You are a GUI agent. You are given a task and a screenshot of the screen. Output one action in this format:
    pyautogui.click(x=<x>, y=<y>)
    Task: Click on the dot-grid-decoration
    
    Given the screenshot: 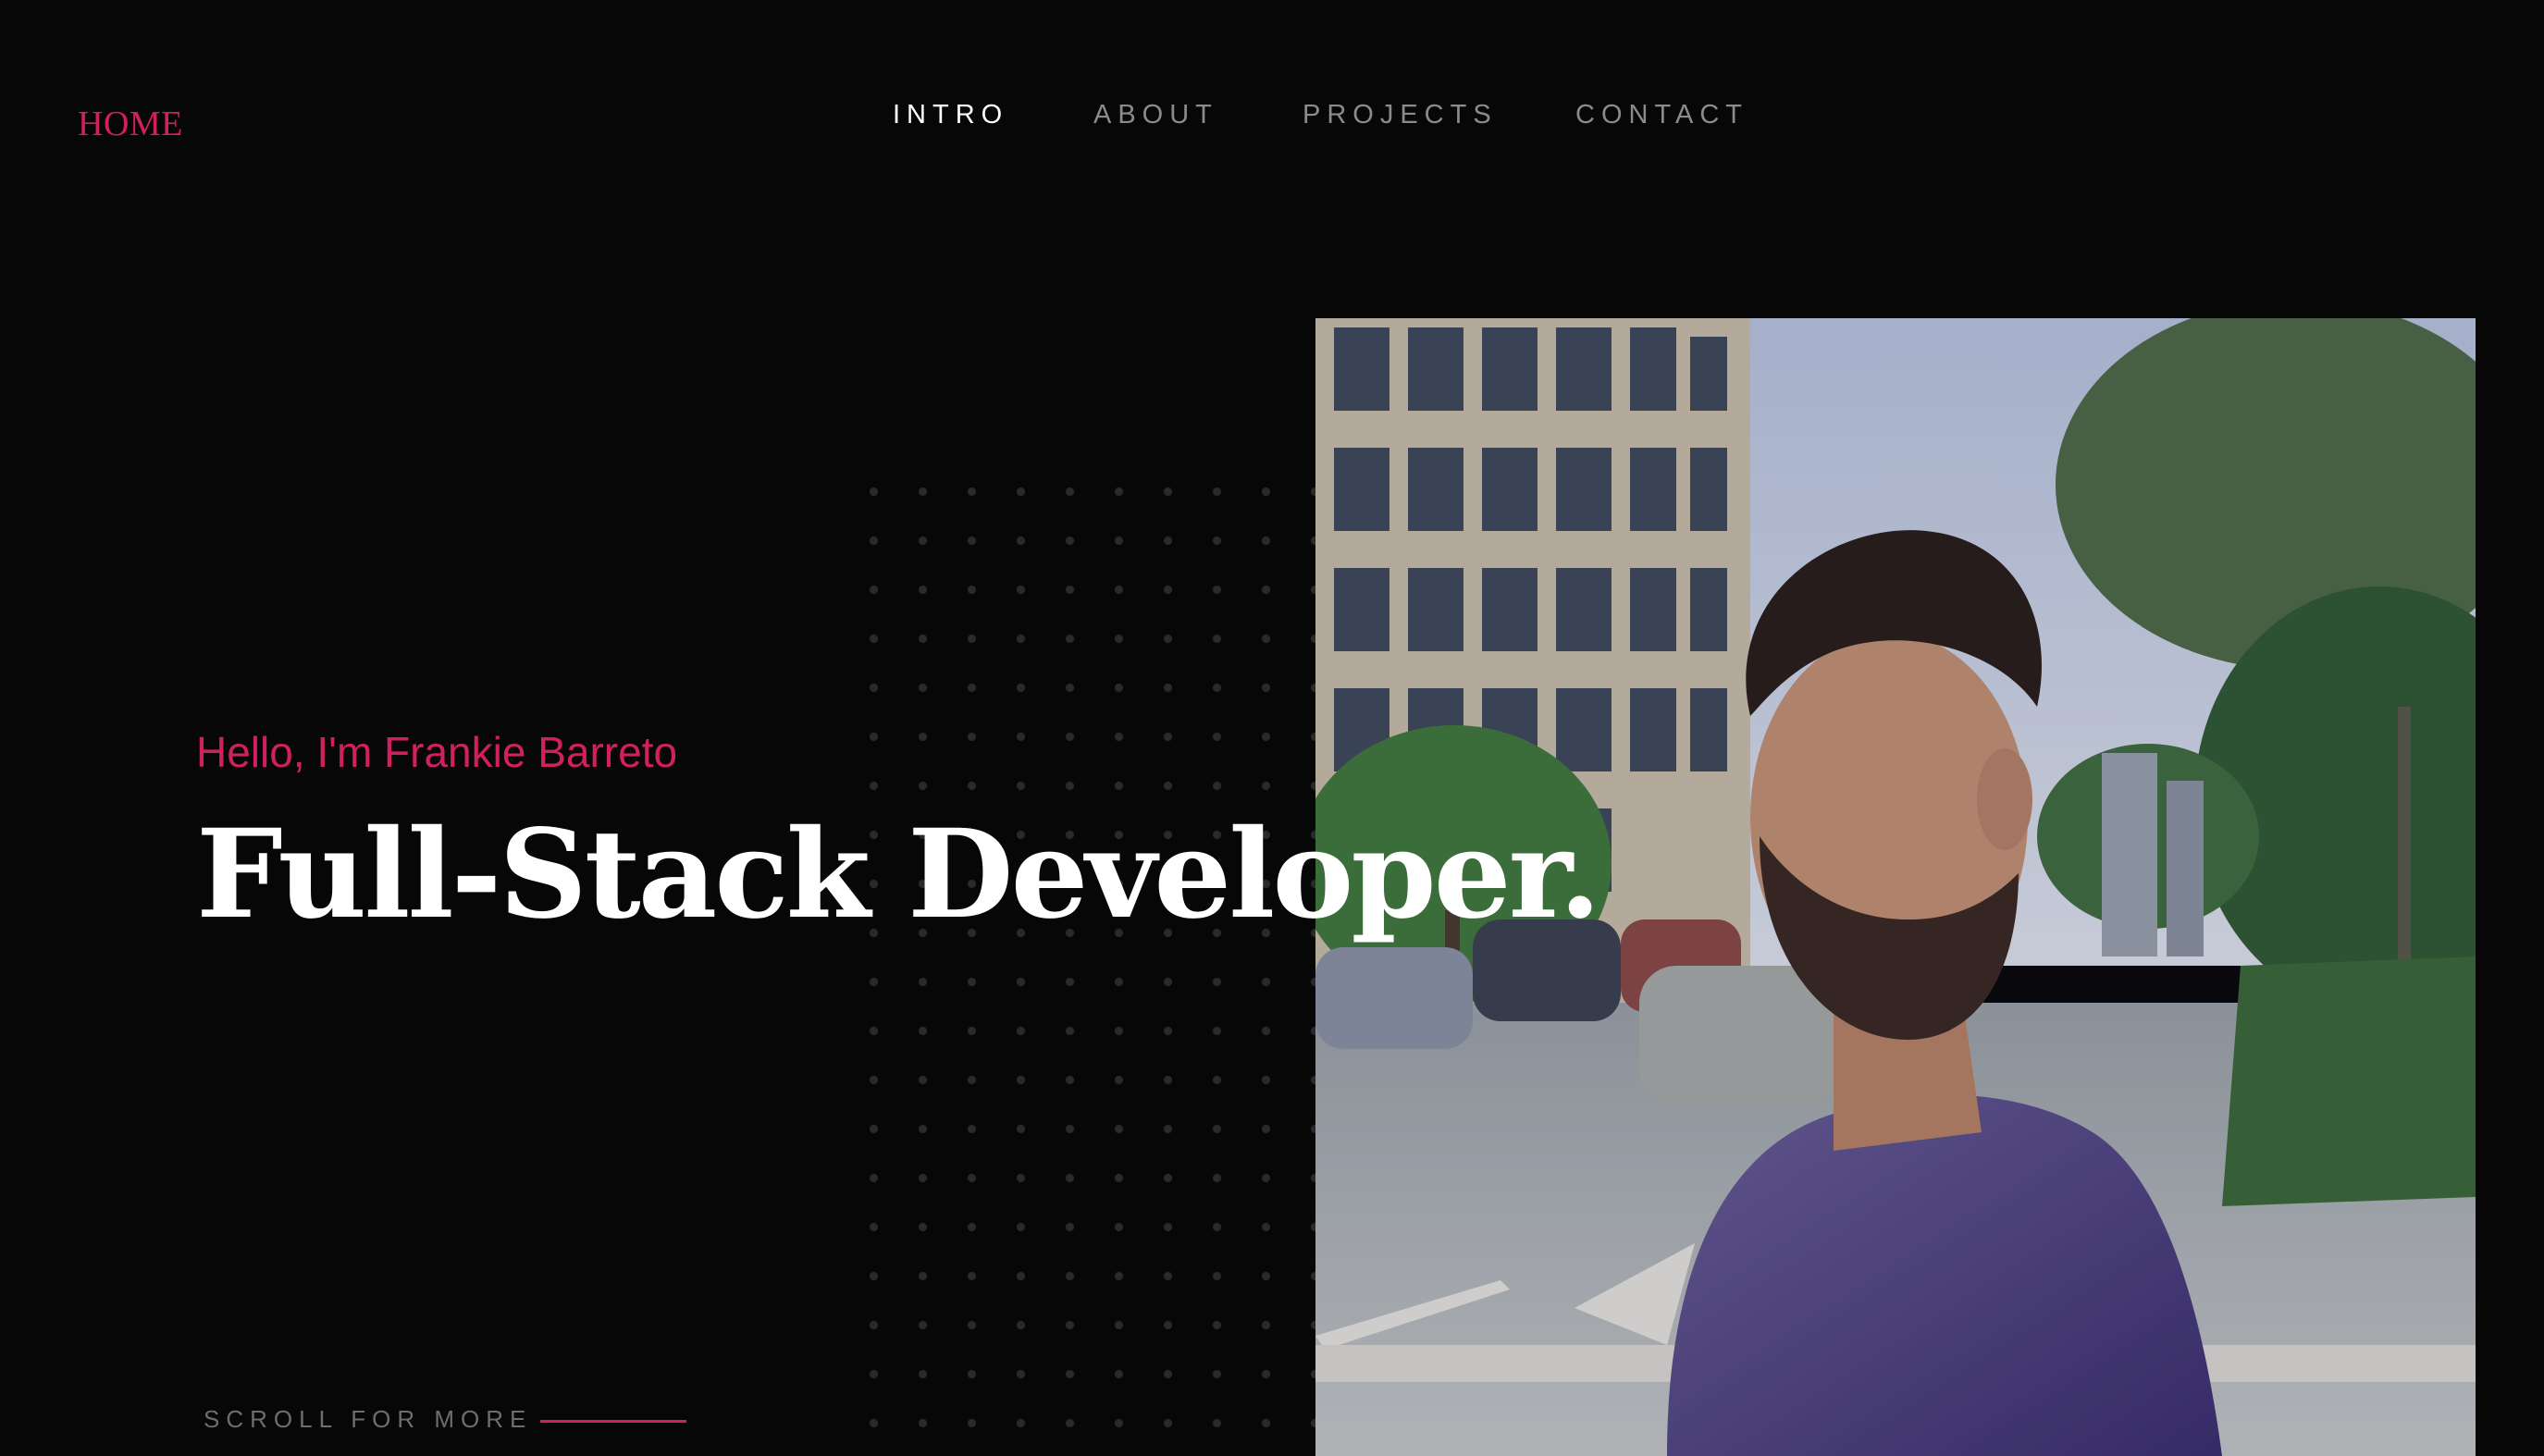 What is the action you would take?
    pyautogui.click(x=1085, y=961)
    